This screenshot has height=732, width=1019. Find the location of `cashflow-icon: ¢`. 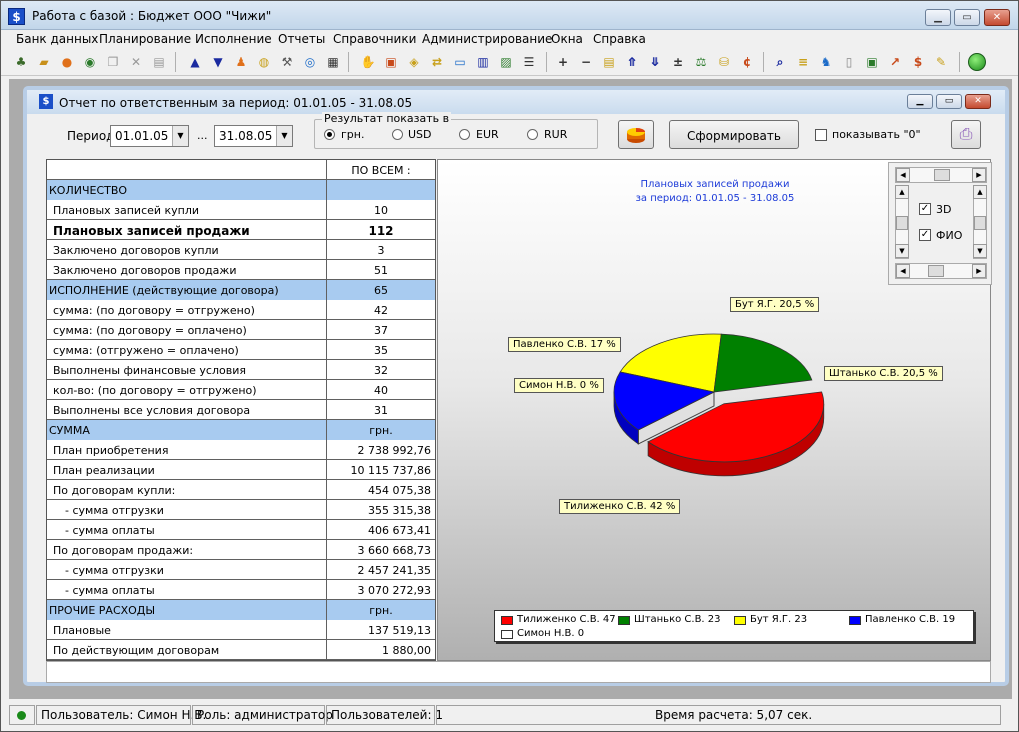

cashflow-icon: ¢ is located at coordinates (747, 62).